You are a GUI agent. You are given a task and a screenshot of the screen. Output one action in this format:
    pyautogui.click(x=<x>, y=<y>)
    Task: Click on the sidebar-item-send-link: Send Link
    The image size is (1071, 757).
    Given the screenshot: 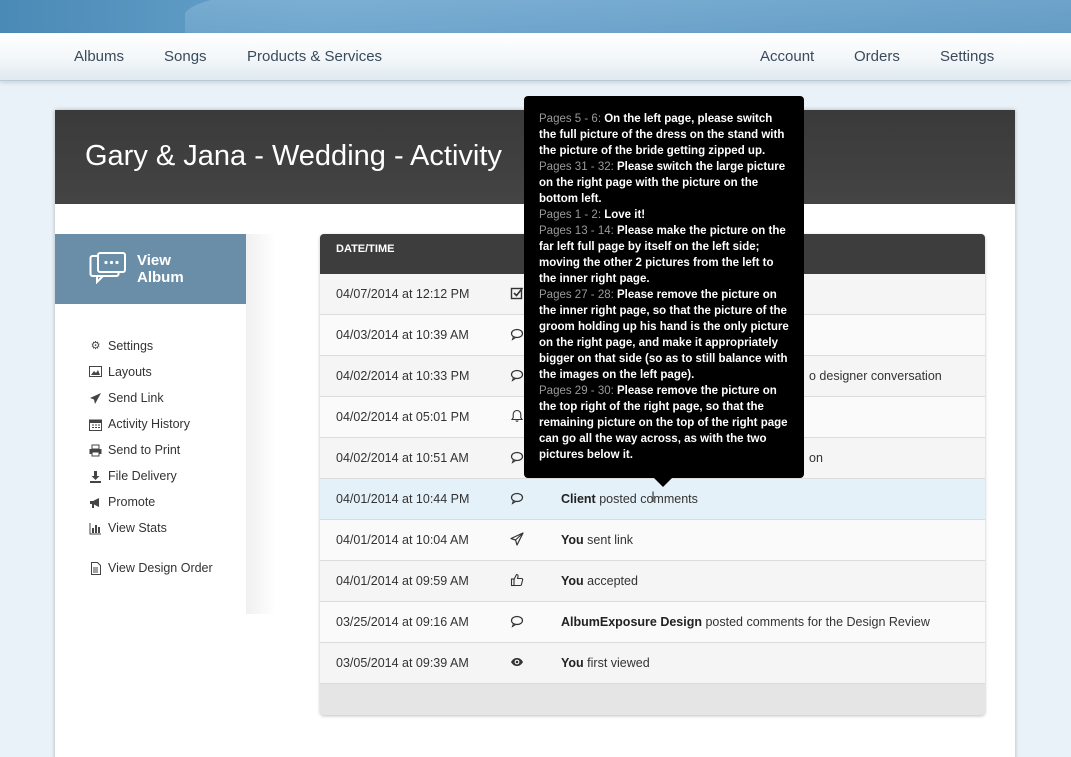 What is the action you would take?
    pyautogui.click(x=126, y=398)
    